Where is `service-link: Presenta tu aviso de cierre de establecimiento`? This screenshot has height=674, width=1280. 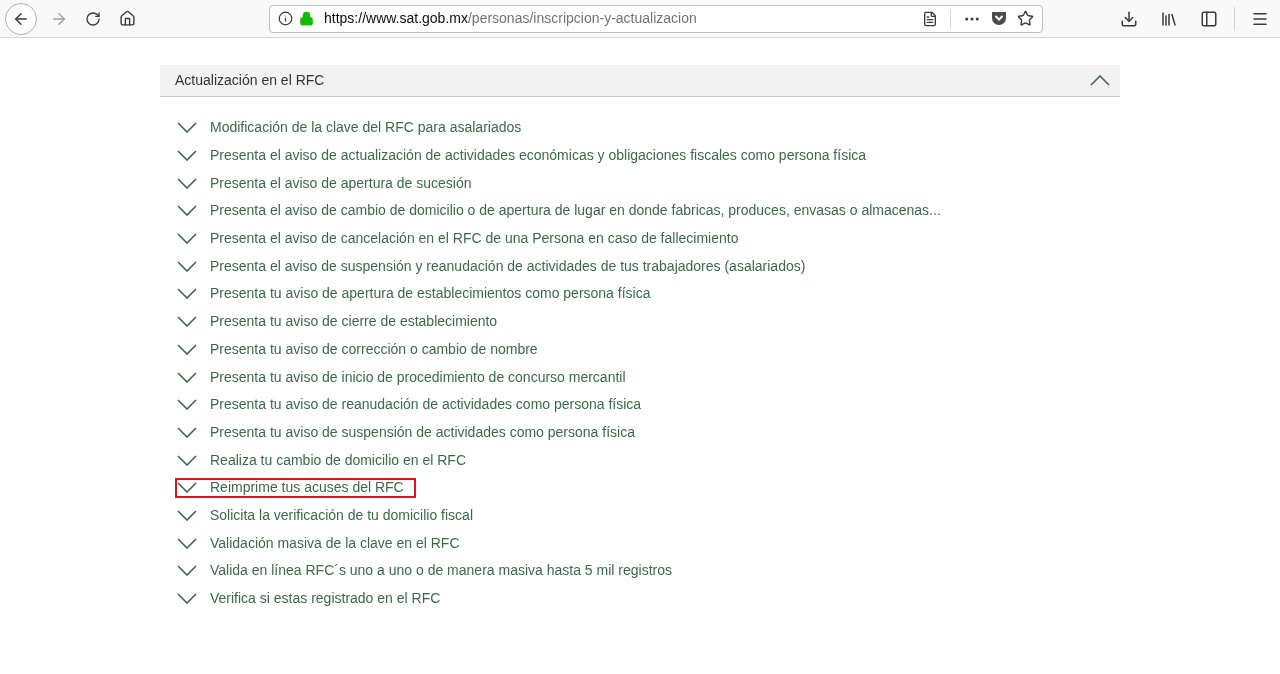 service-link: Presenta tu aviso de cierre de establecimiento is located at coordinates (354, 322).